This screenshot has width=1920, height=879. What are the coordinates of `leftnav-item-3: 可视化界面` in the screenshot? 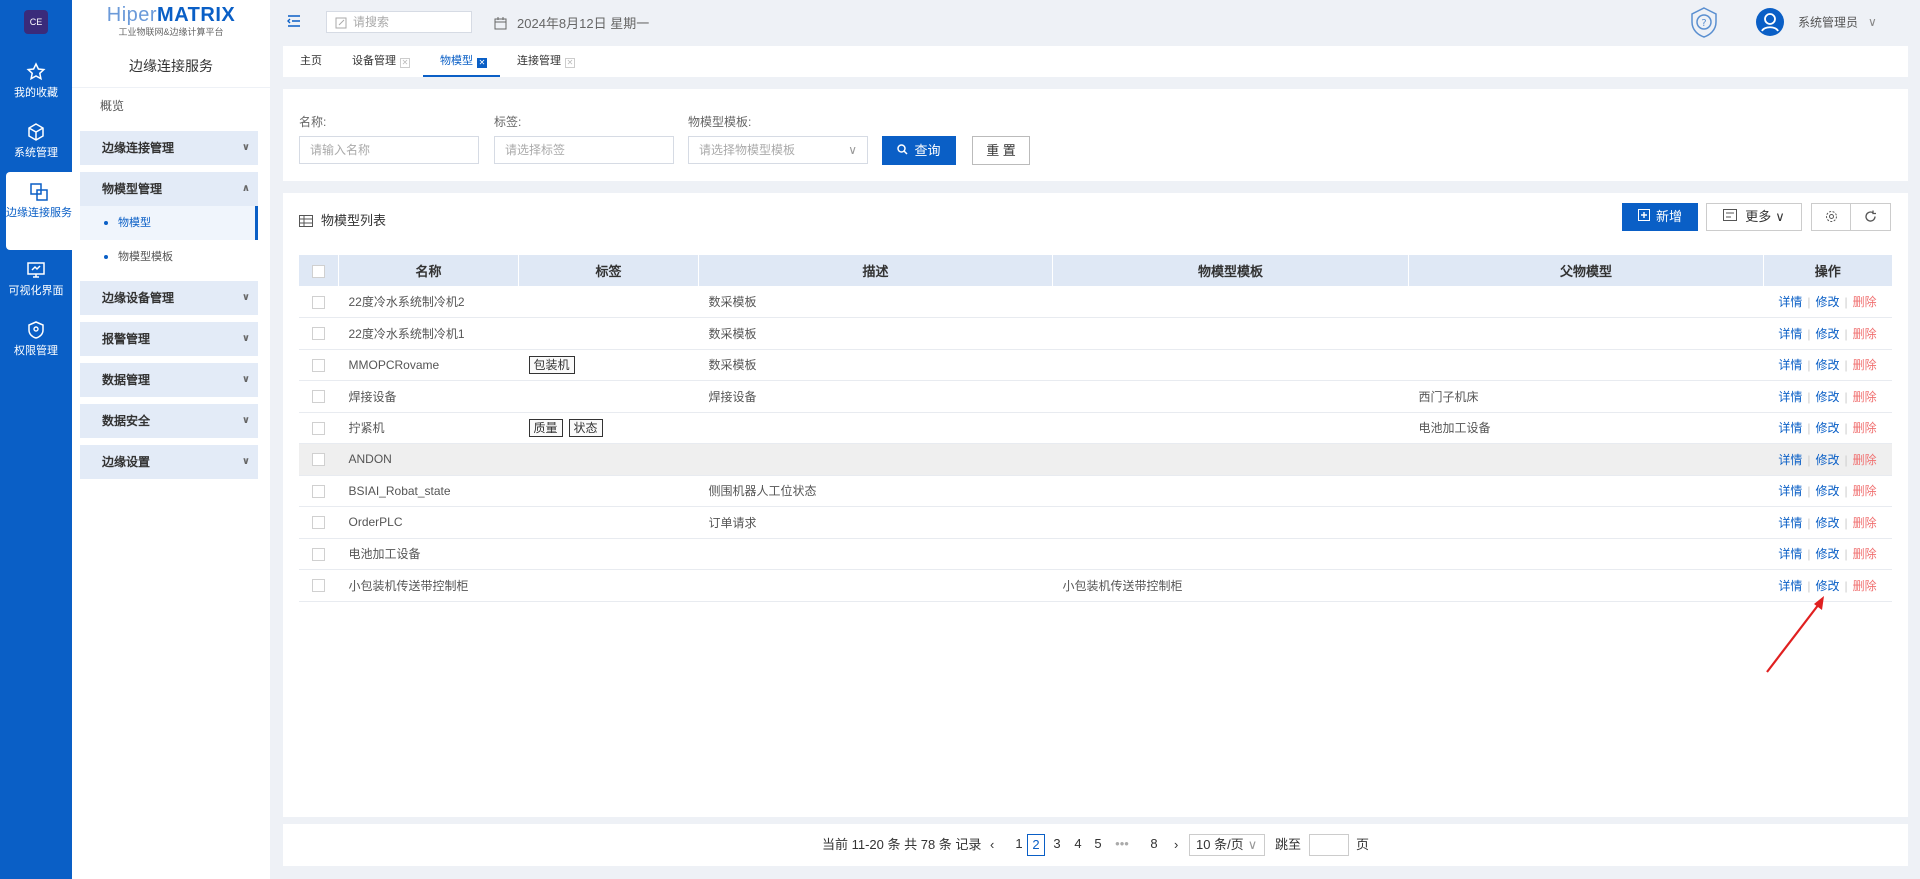 It's located at (36, 280).